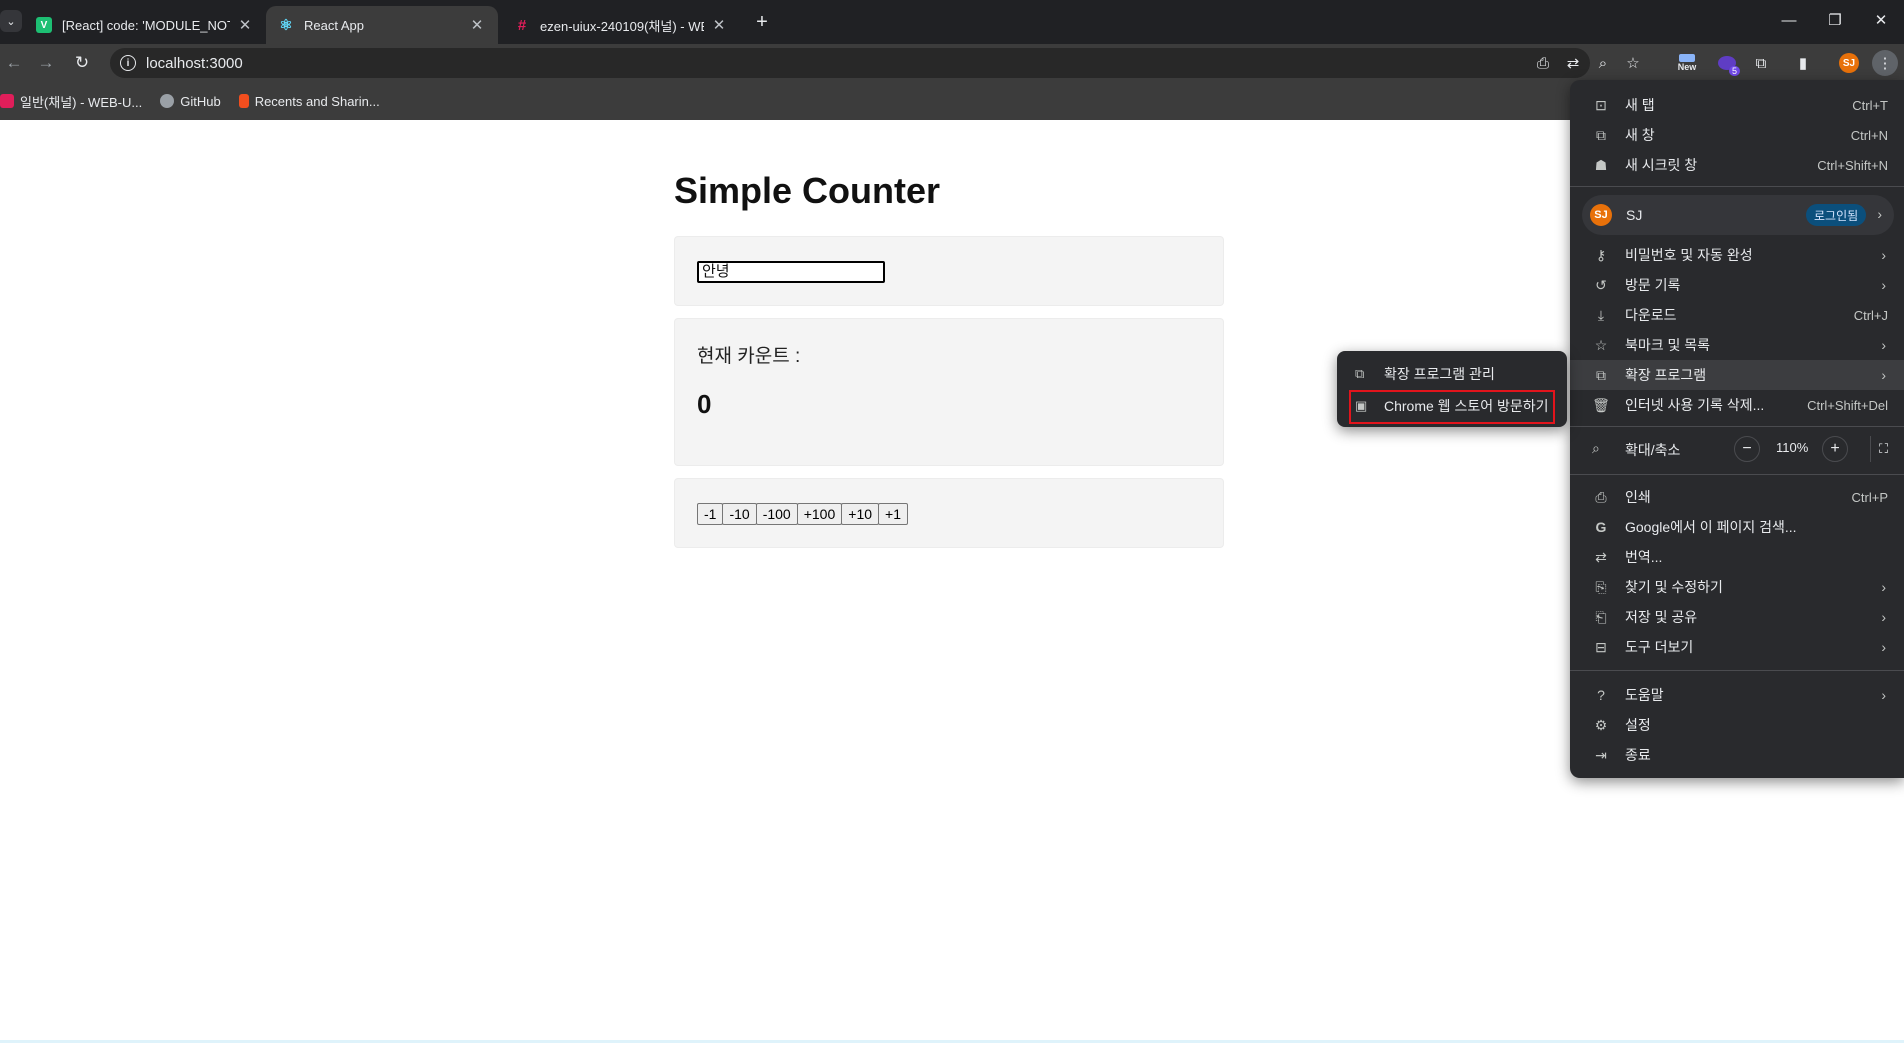  What do you see at coordinates (1640, 135) in the screenshot?
I see `menu-item-label: 새 창` at bounding box center [1640, 135].